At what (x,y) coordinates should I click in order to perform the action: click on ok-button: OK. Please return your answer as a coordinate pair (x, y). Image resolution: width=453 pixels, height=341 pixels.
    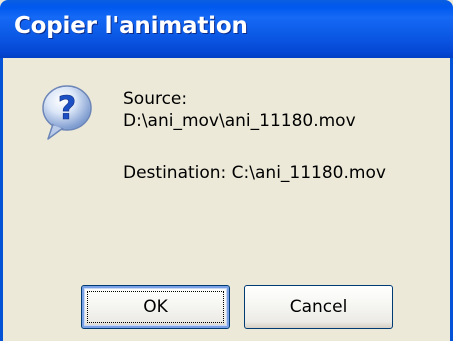
    Looking at the image, I should click on (155, 307).